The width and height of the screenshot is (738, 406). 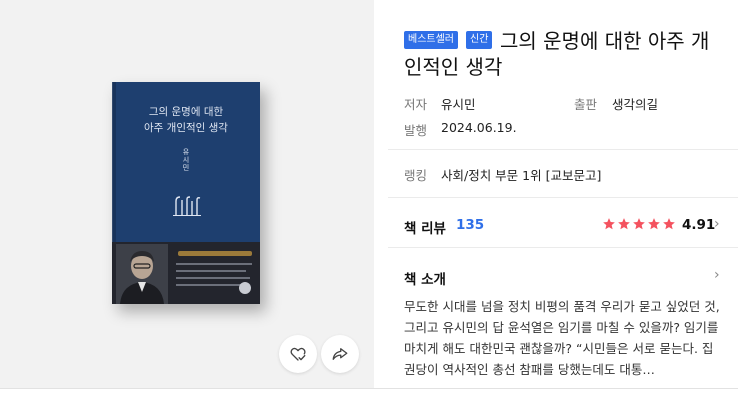 I want to click on publisher-value: 생각의길, so click(x=635, y=103).